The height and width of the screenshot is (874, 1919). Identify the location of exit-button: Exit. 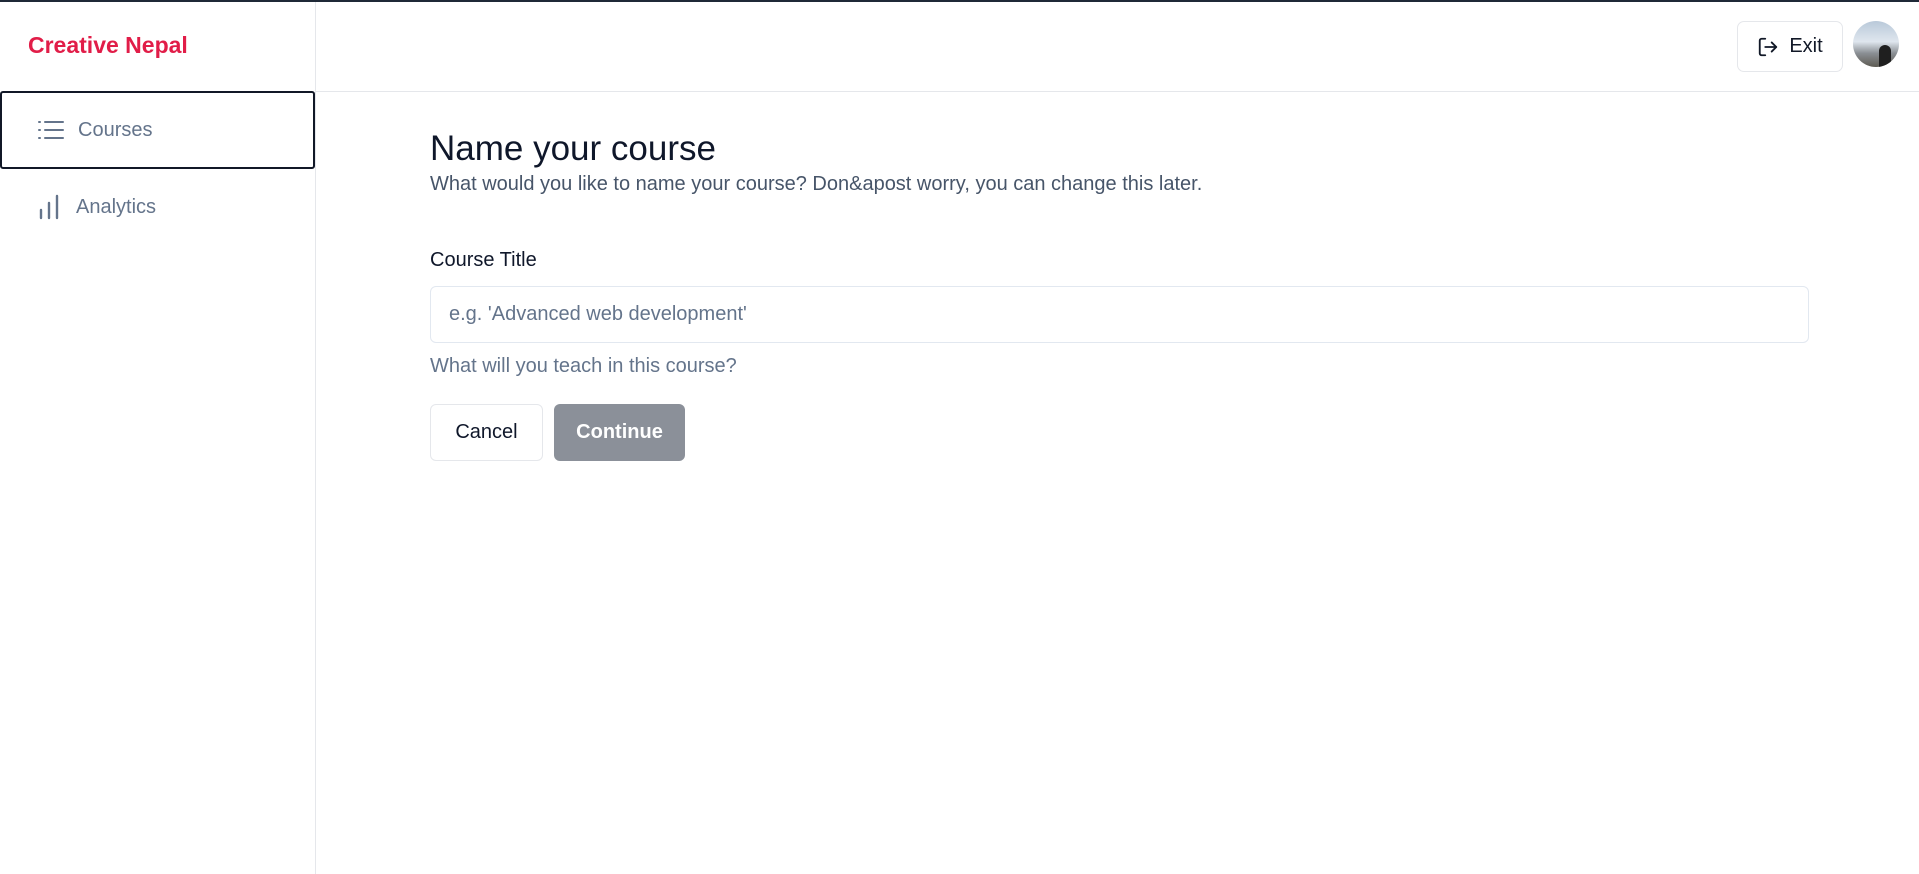
(1790, 46).